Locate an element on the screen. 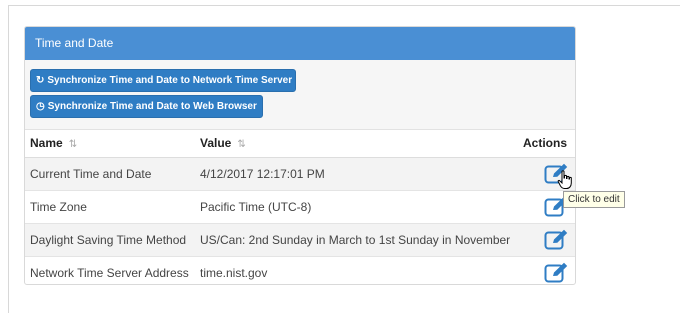 The width and height of the screenshot is (680, 313). column-header-value: Value ⇅ is located at coordinates (223, 144).